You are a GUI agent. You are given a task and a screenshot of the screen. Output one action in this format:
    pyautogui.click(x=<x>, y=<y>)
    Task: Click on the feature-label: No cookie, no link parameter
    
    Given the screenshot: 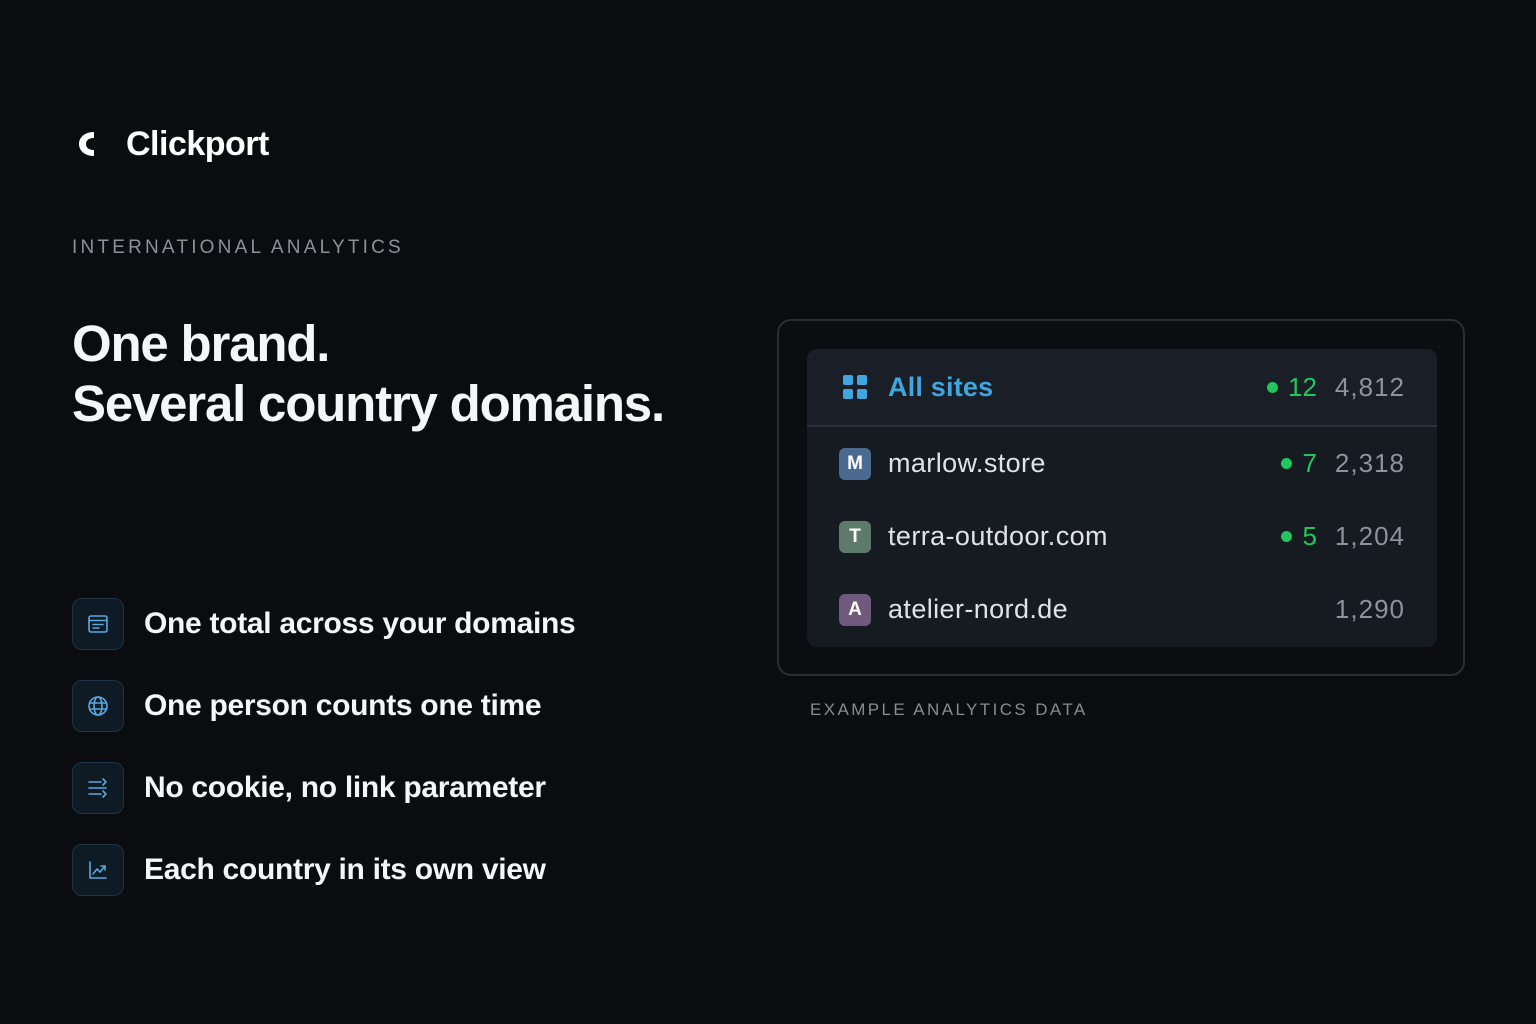 What is the action you would take?
    pyautogui.click(x=345, y=787)
    